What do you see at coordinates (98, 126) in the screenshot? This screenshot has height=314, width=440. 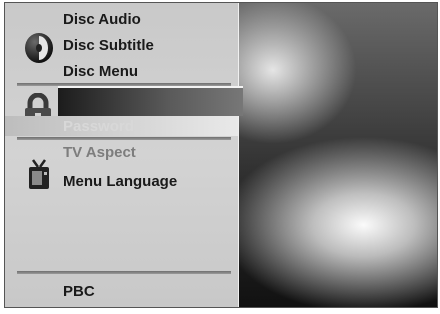 I see `menu-item-password: Password` at bounding box center [98, 126].